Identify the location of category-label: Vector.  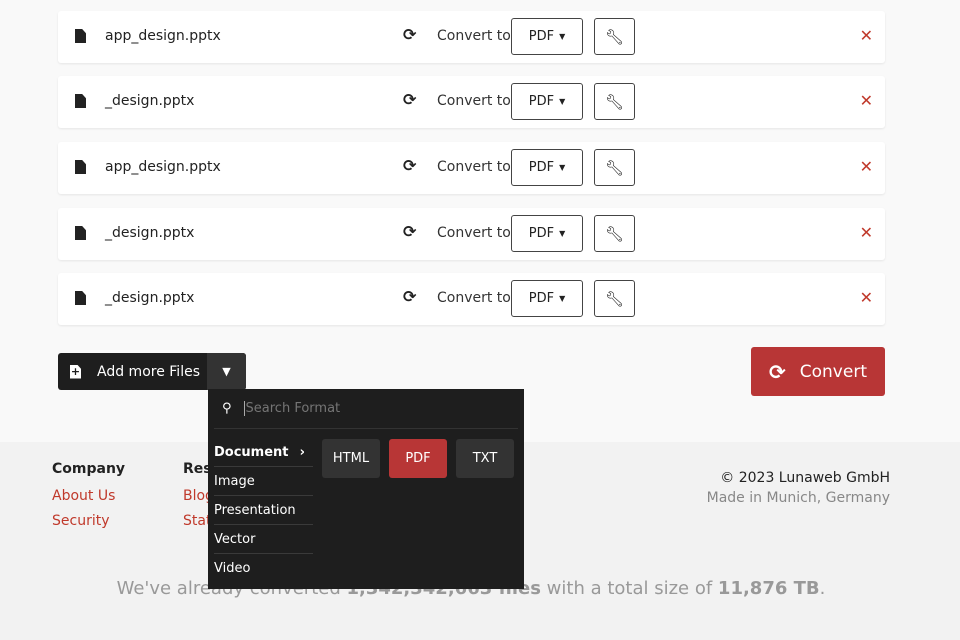
(235, 539).